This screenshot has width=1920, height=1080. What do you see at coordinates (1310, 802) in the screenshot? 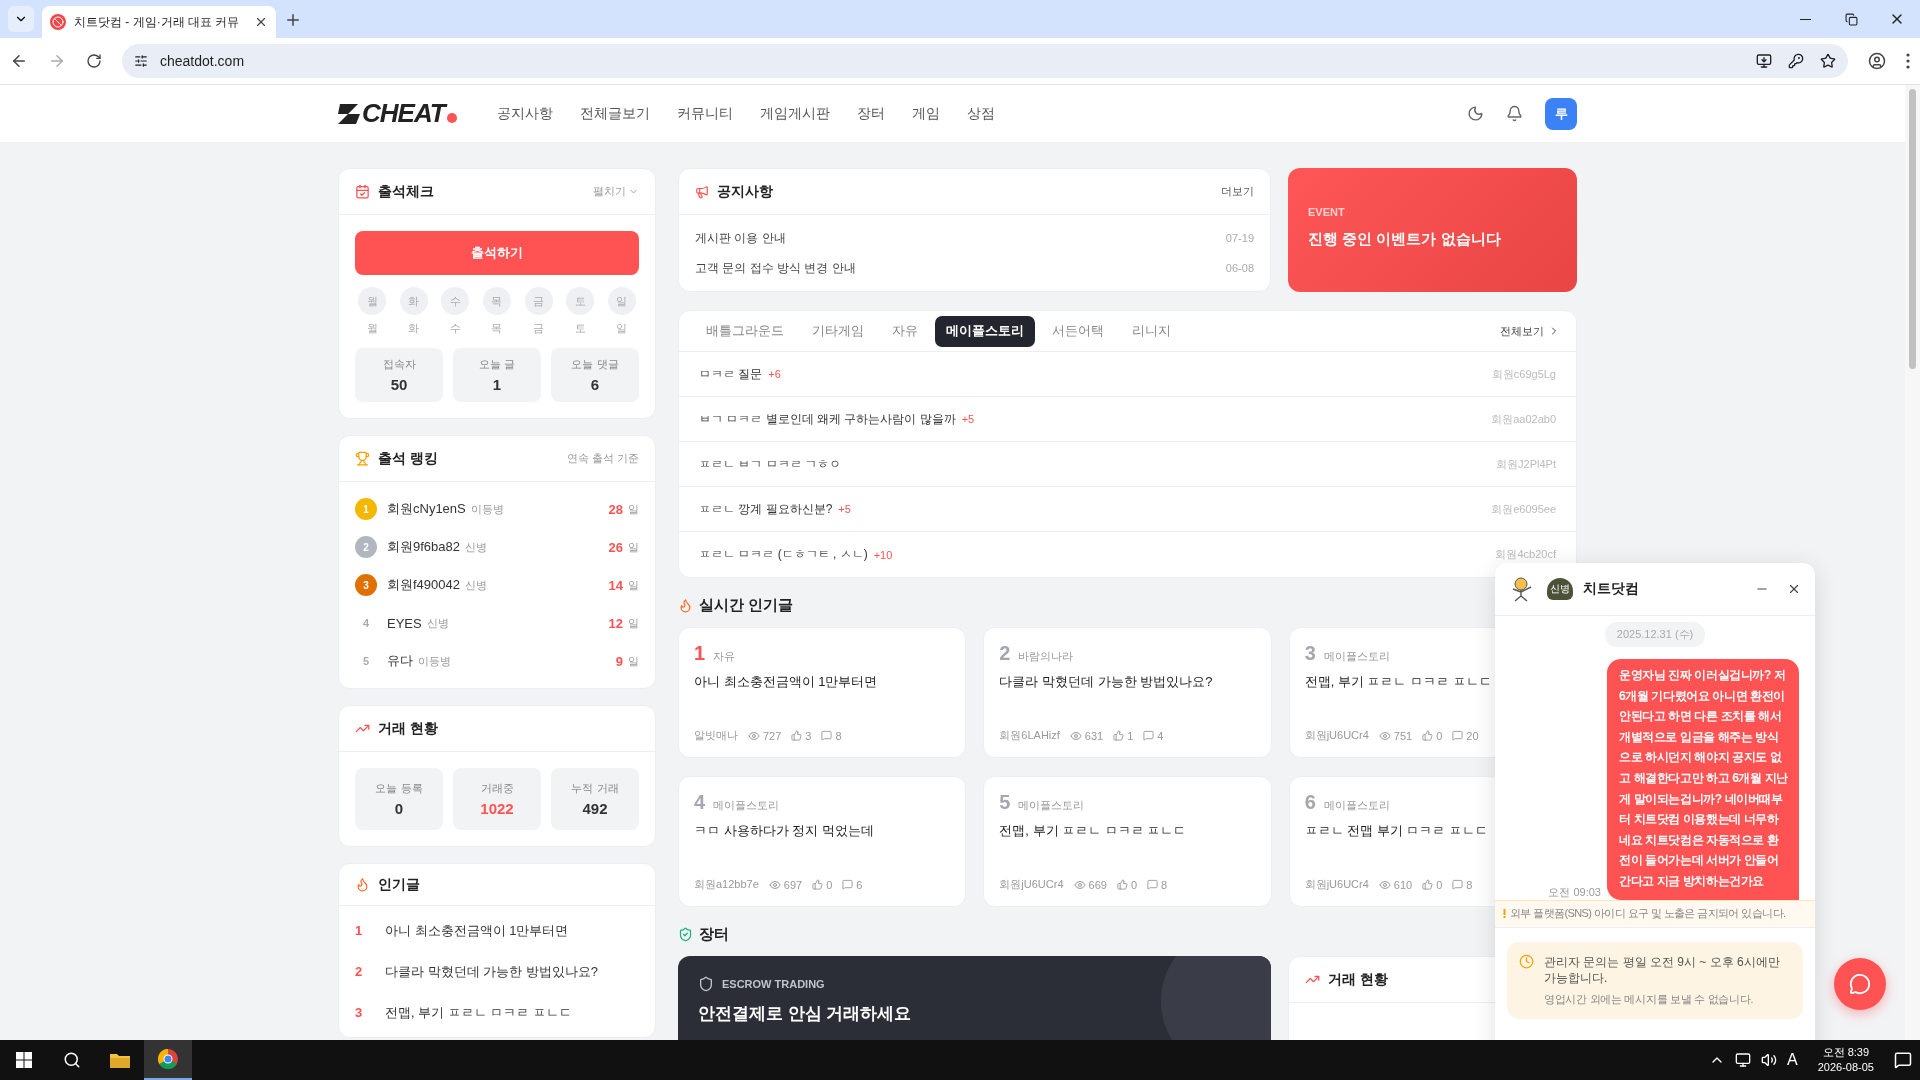
I see `post-rank: 6` at bounding box center [1310, 802].